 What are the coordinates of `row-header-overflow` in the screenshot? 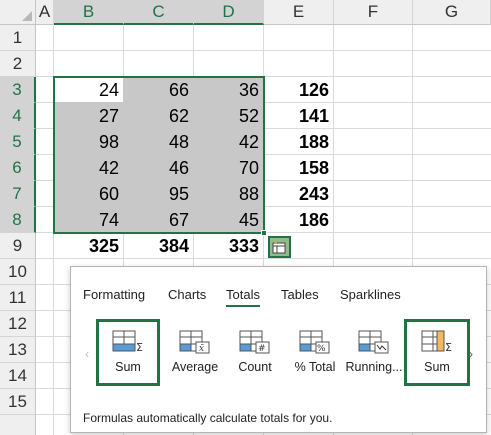 It's located at (18, 425).